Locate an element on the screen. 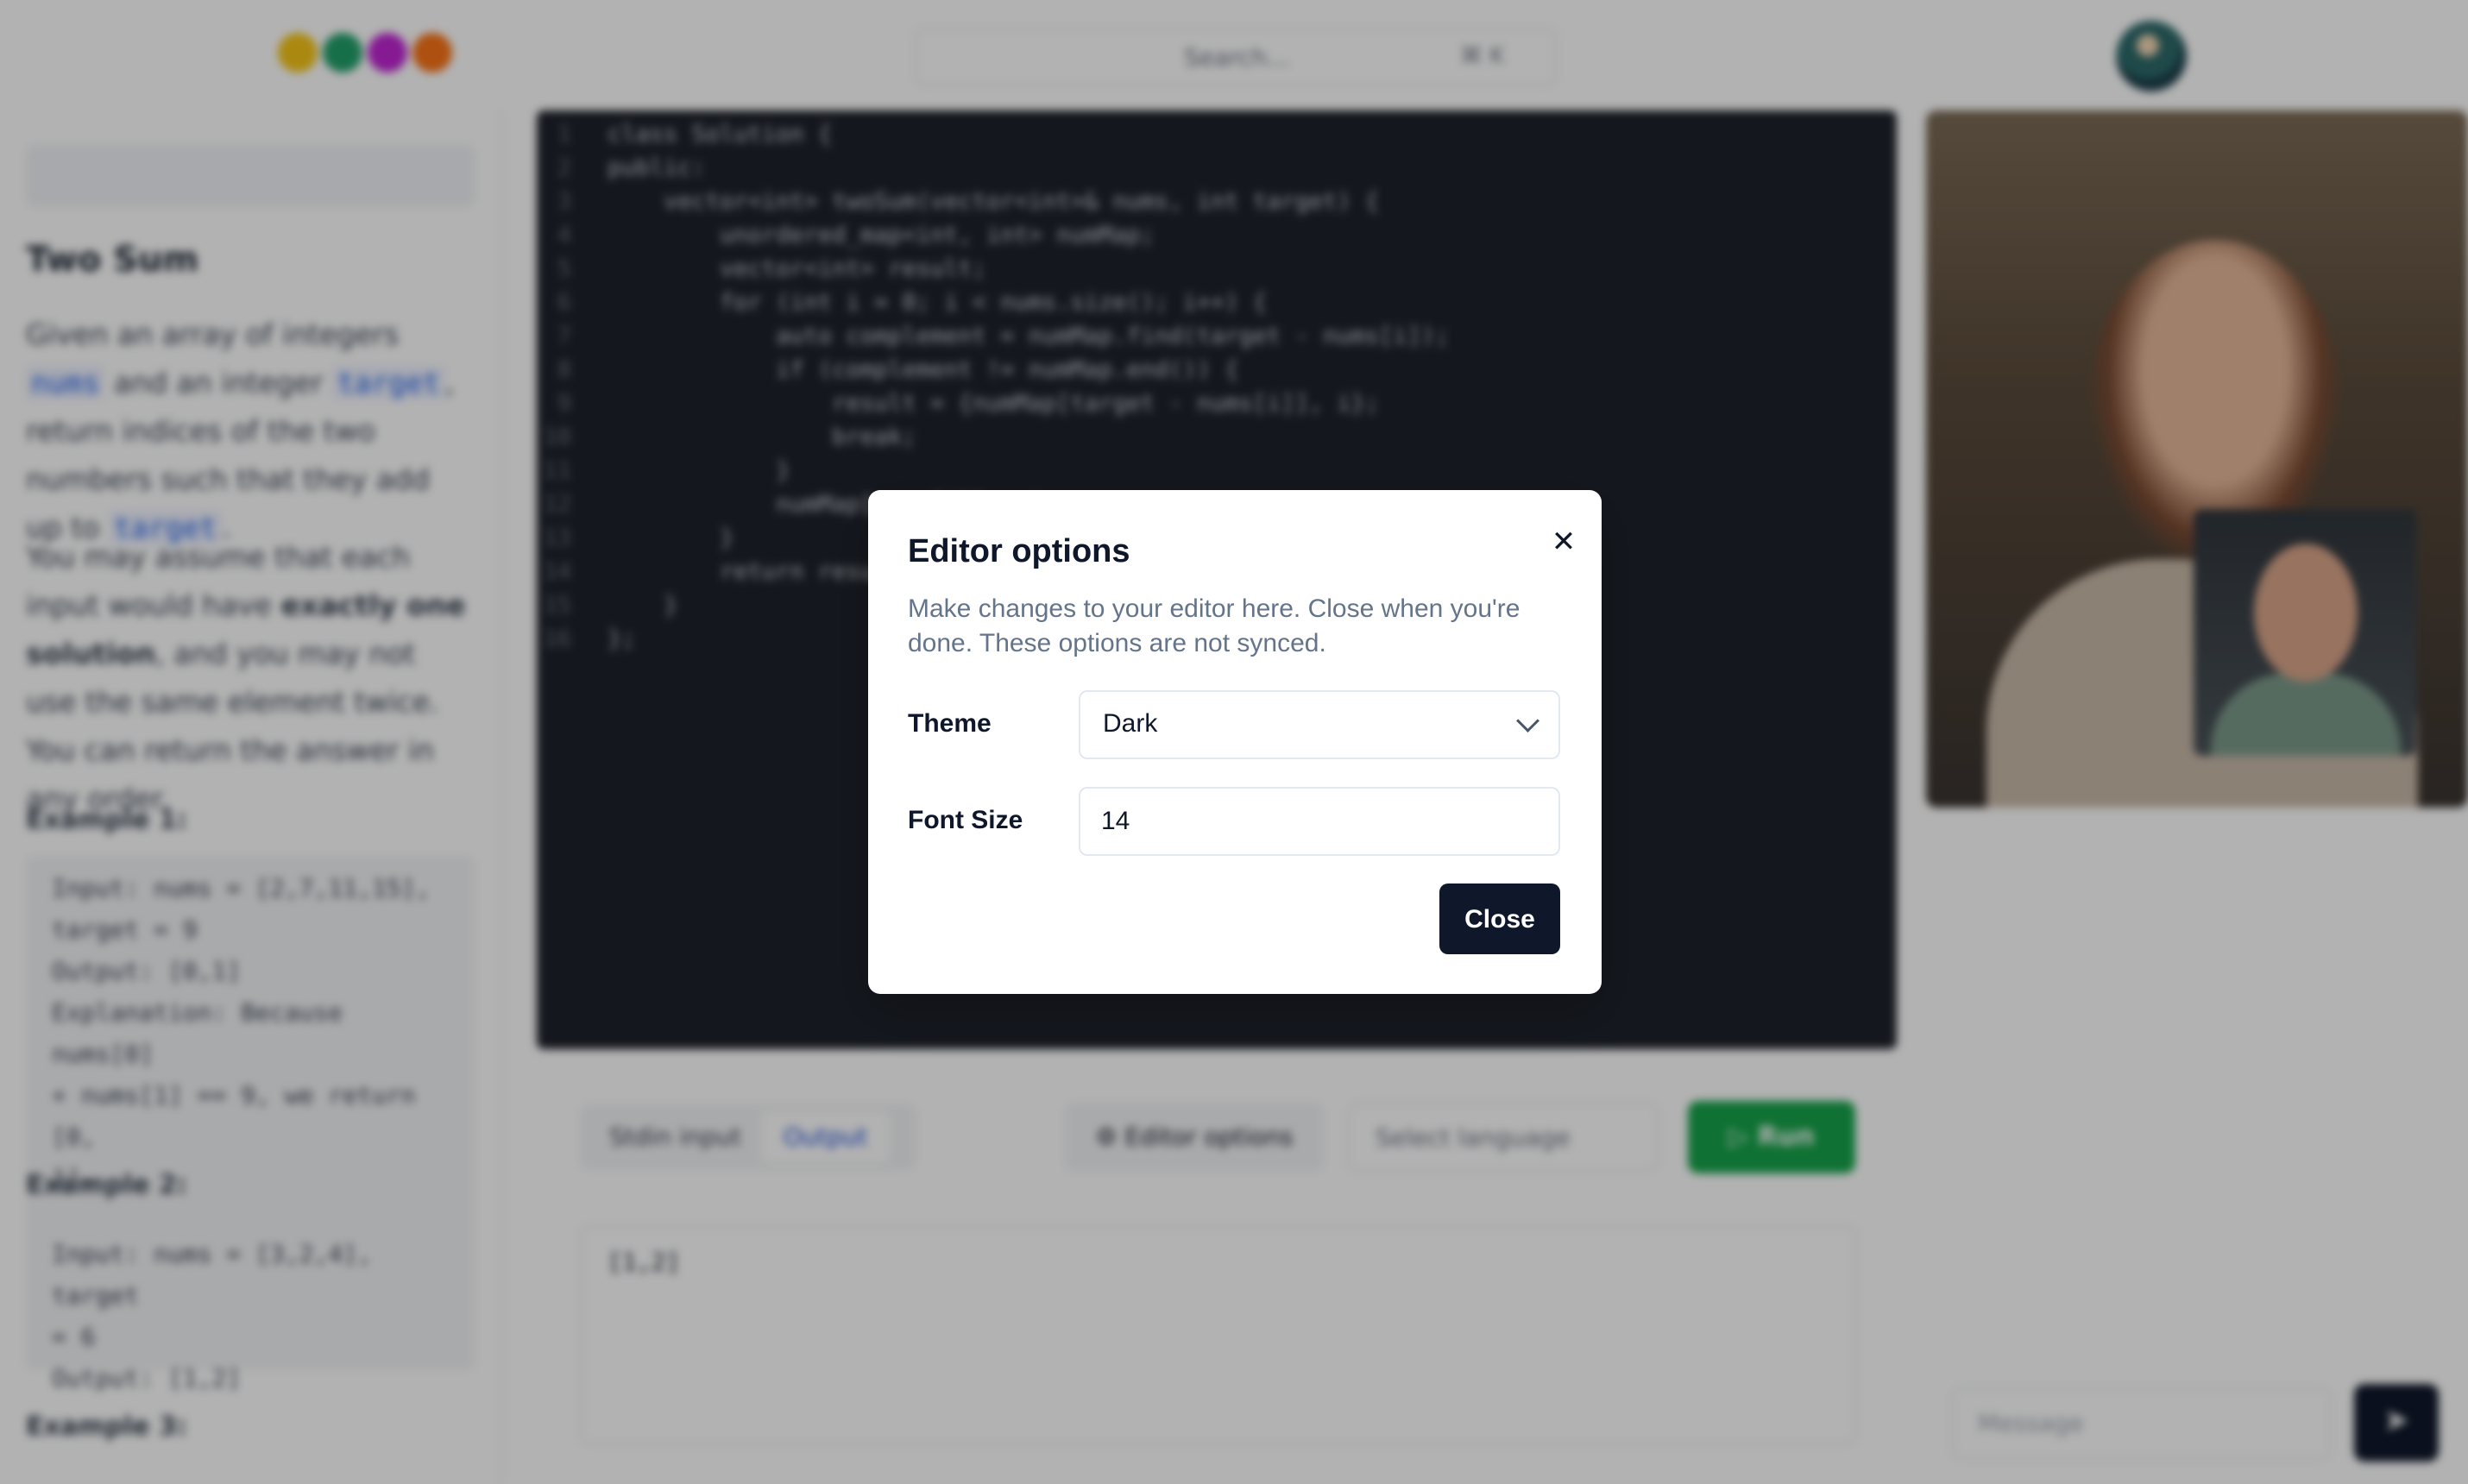 This screenshot has width=2468, height=1484. theme-select: Dark is located at coordinates (1319, 724).